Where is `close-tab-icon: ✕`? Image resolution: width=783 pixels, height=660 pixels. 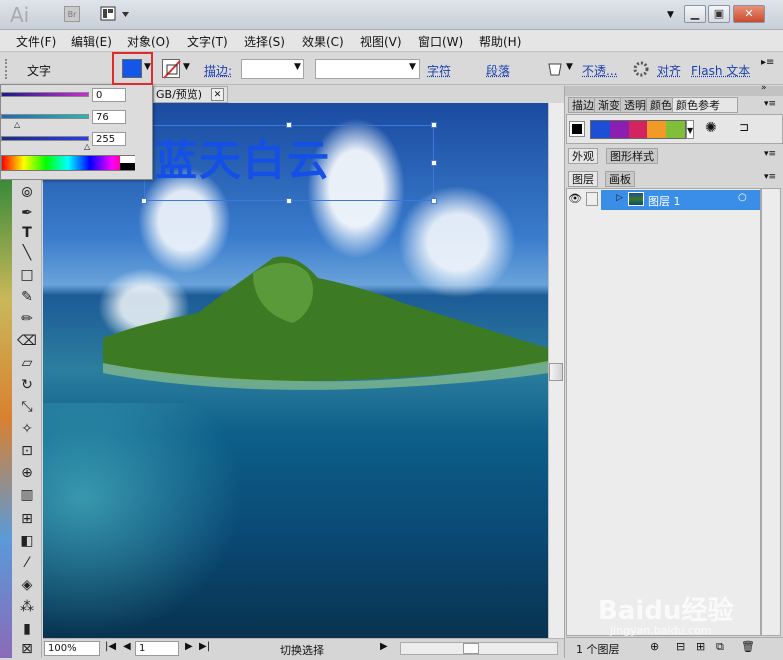
close-tab-icon: ✕ is located at coordinates (217, 94).